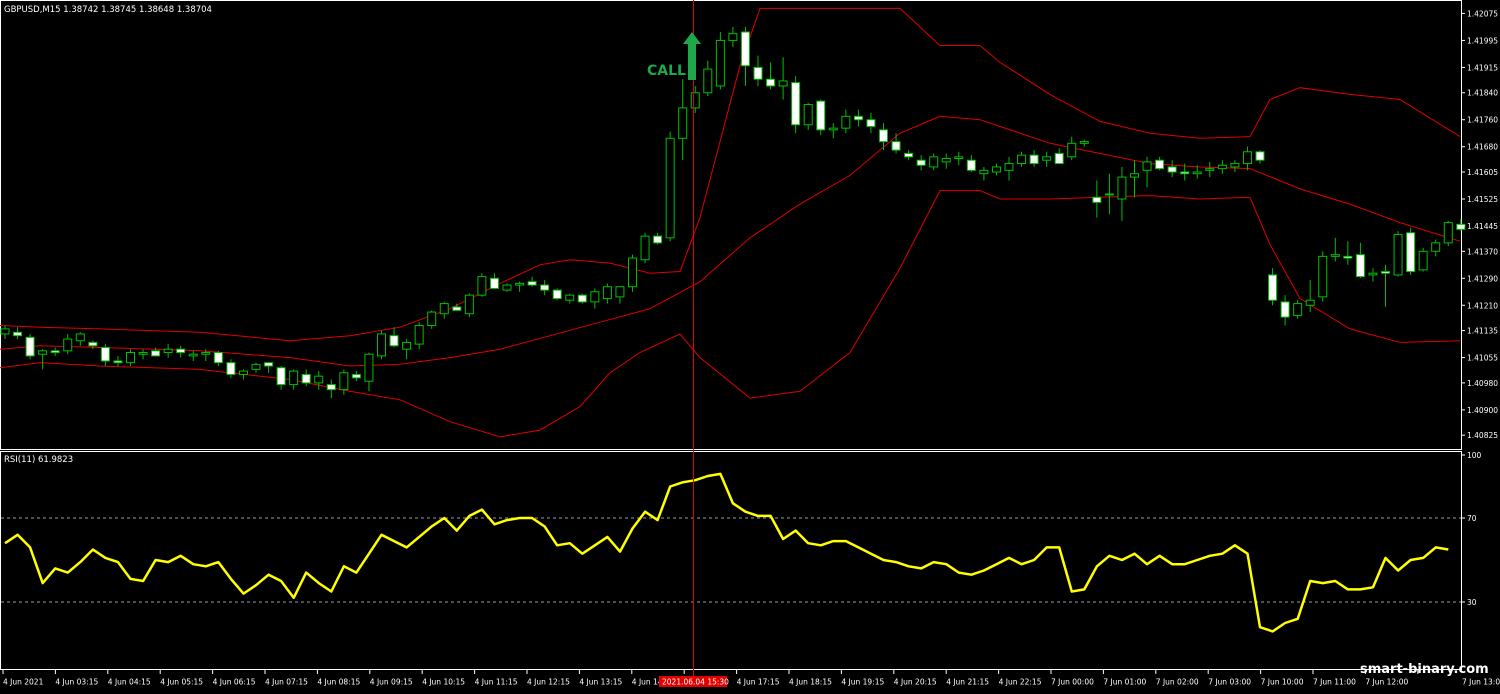  What do you see at coordinates (915, 682) in the screenshot?
I see `time-tick-label: 4 Jun 20:15` at bounding box center [915, 682].